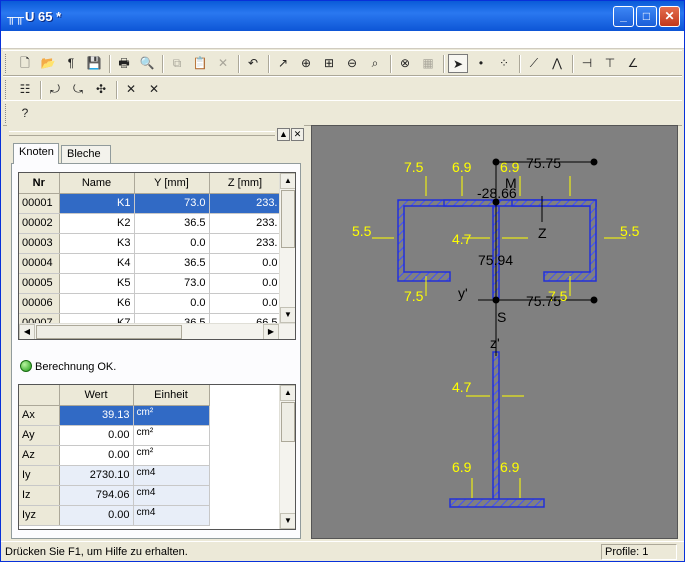 This screenshot has height=562, width=685. I want to click on cell-name: K2, so click(97, 223).